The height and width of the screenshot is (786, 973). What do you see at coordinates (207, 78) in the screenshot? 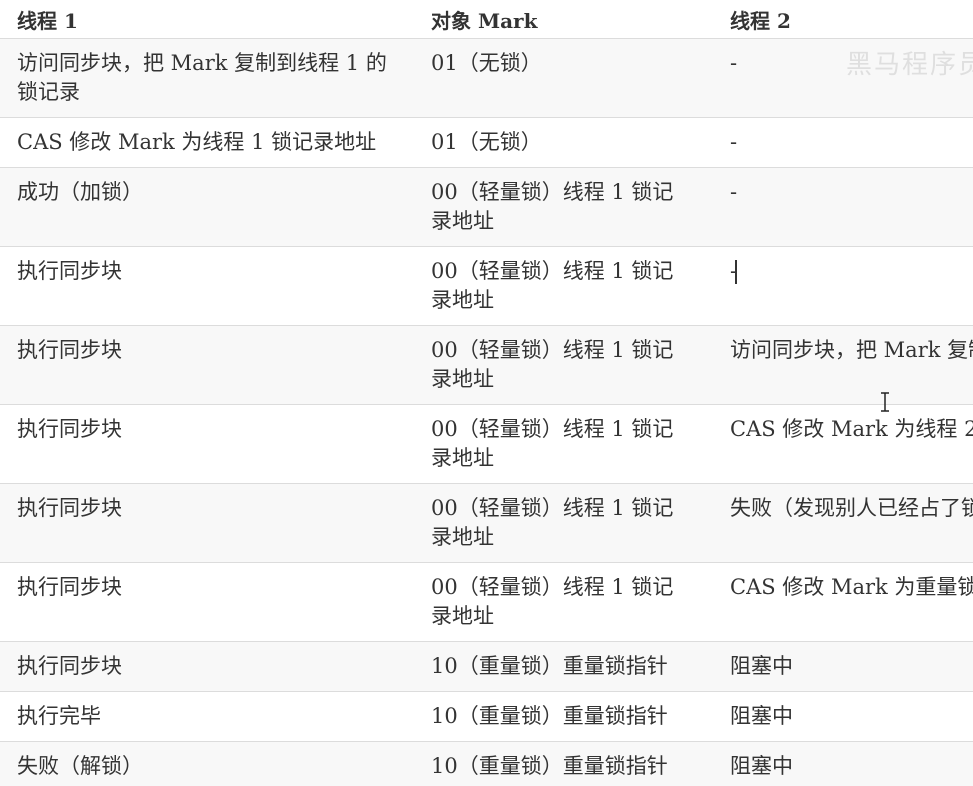
I see `thread-1-cell: 访问同步块，把 Mark 复制到线程 1 的锁记录` at bounding box center [207, 78].